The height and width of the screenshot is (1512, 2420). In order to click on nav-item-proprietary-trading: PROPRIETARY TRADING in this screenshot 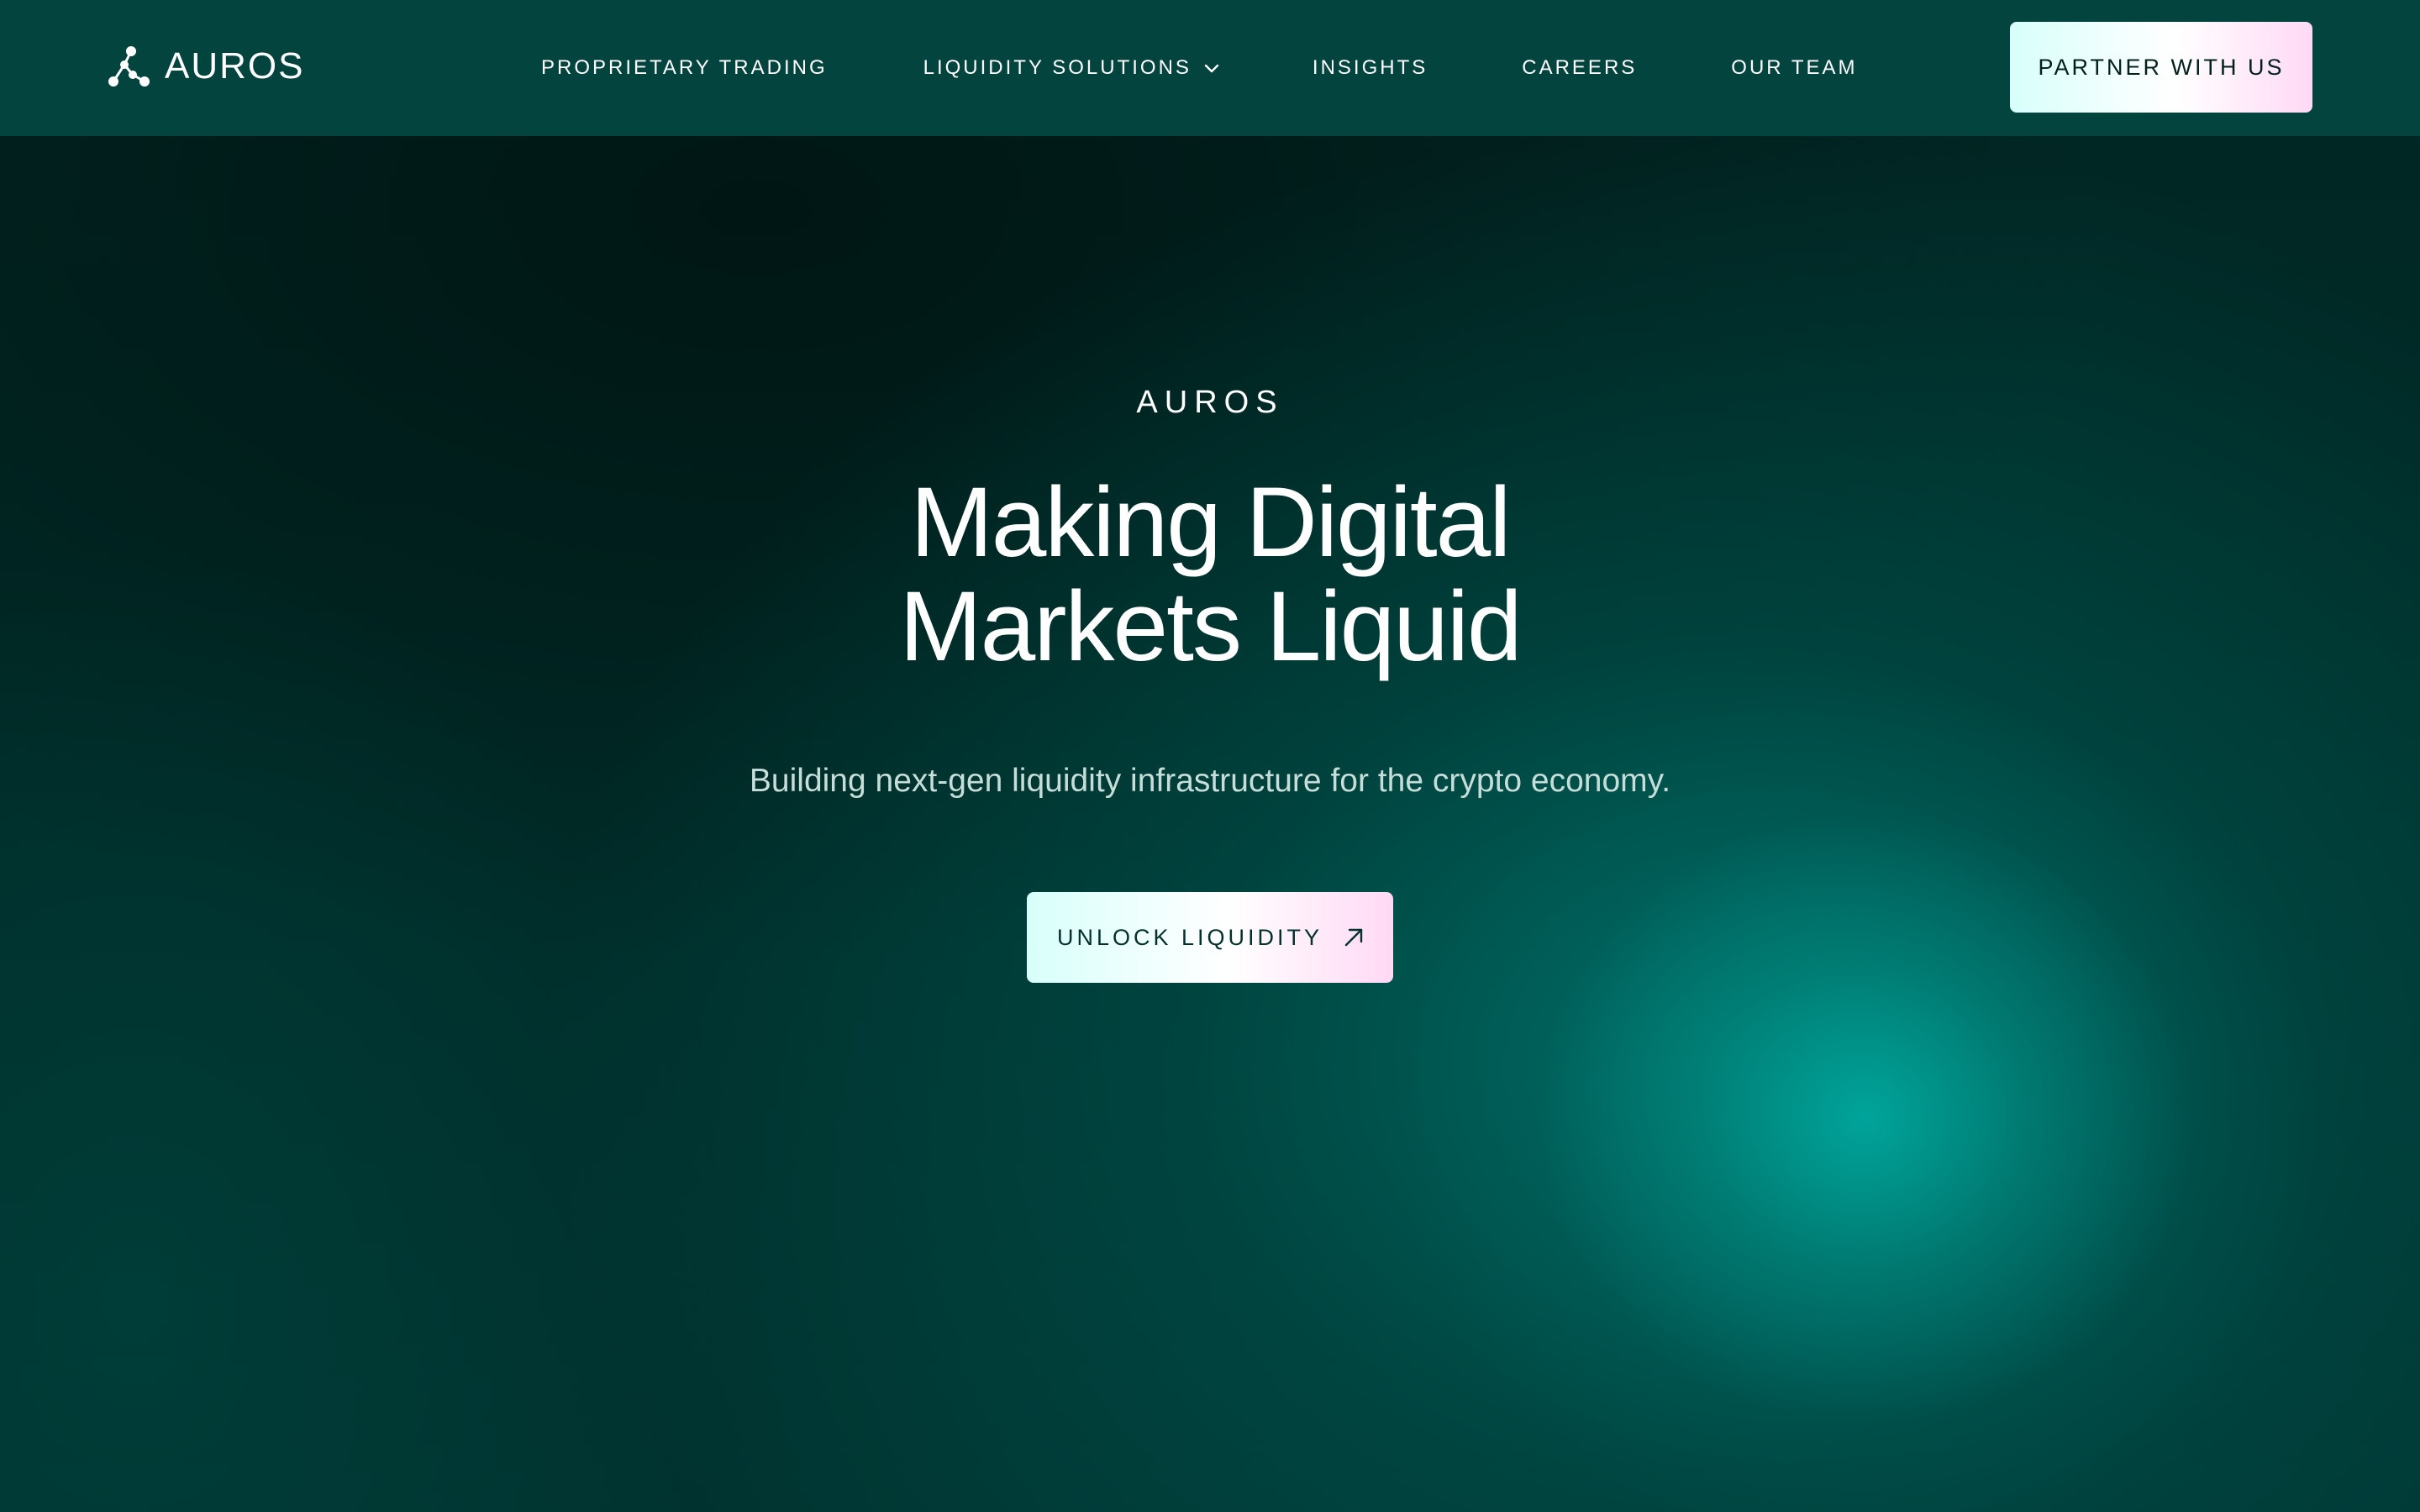, I will do `click(684, 68)`.